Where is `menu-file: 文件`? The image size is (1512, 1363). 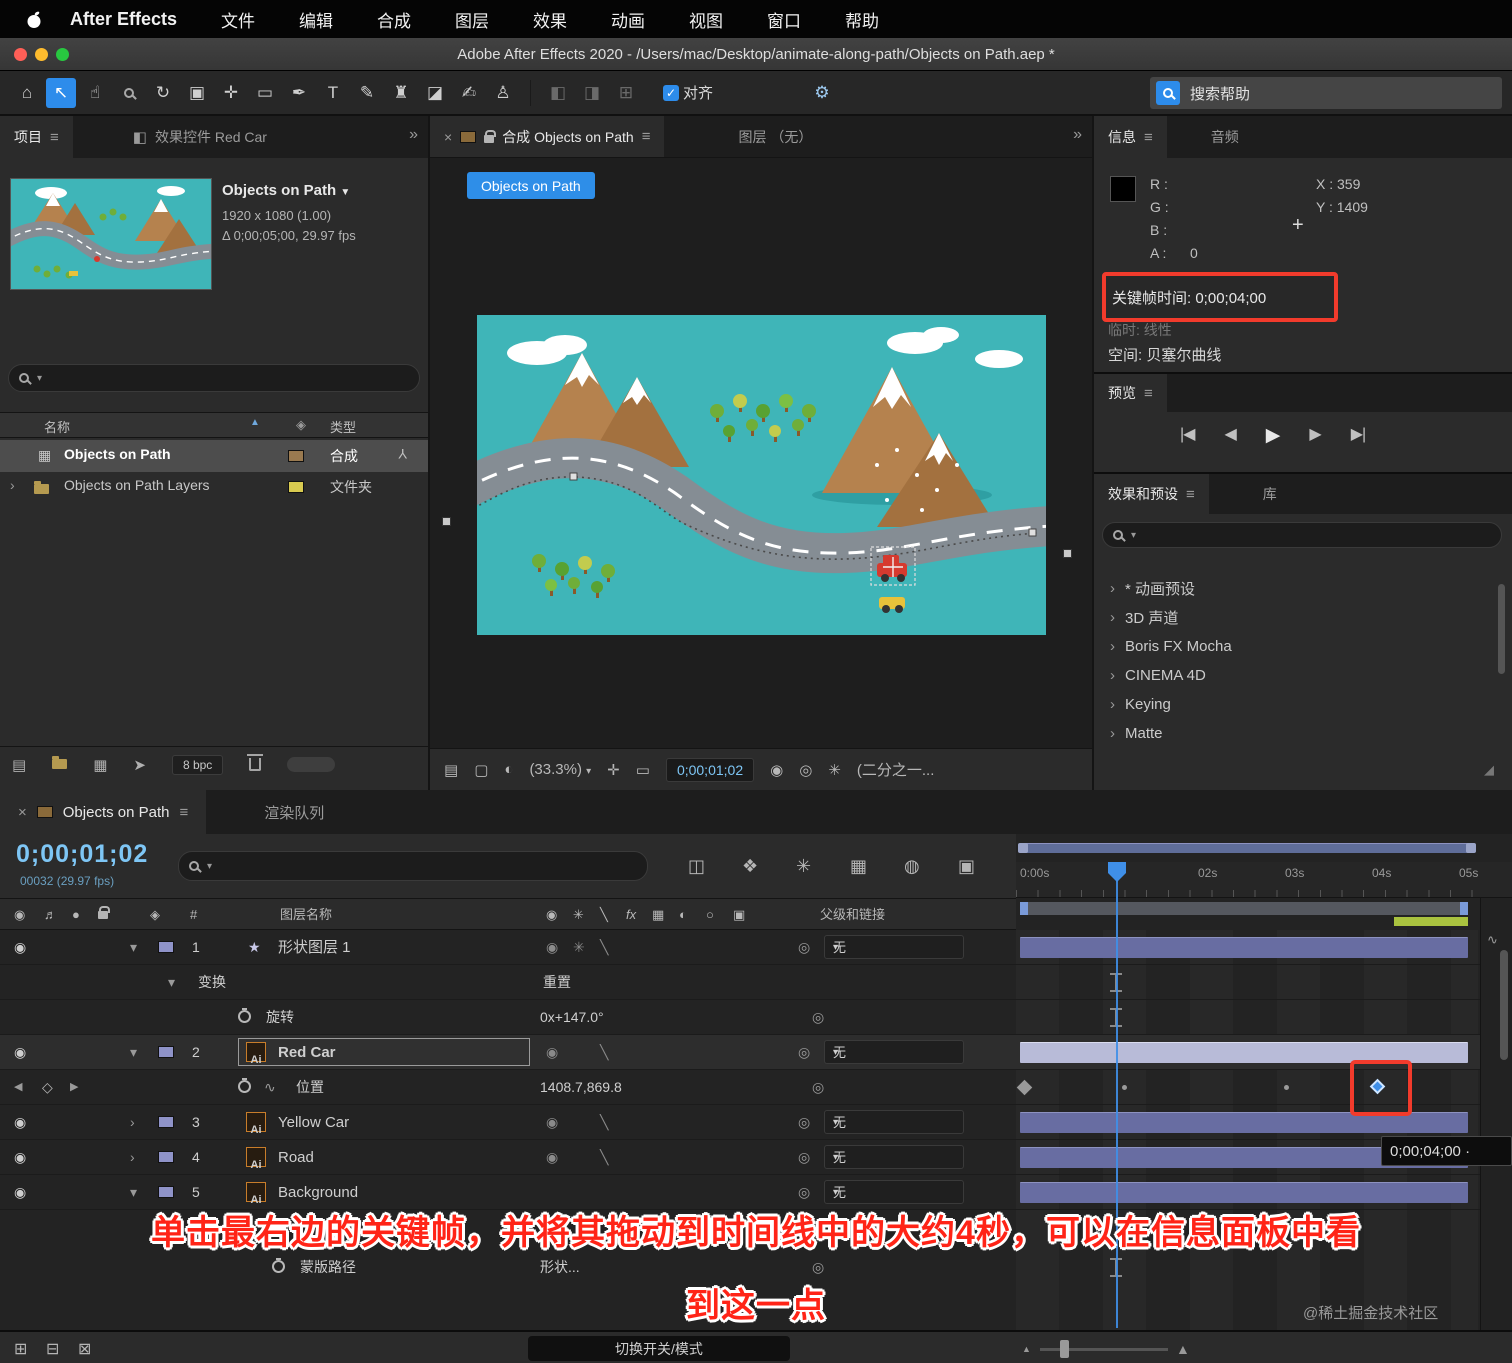
menu-file: 文件 is located at coordinates (238, 19).